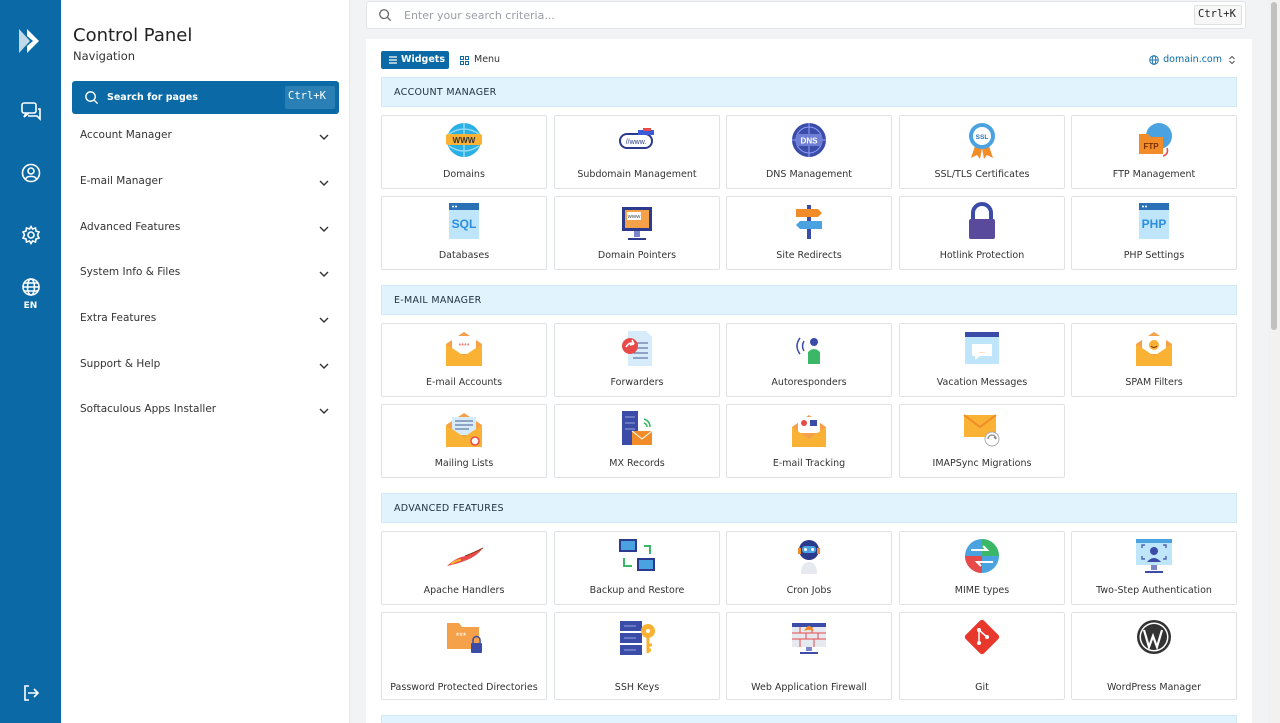 The height and width of the screenshot is (723, 1280). I want to click on widget-label: Domains, so click(464, 174).